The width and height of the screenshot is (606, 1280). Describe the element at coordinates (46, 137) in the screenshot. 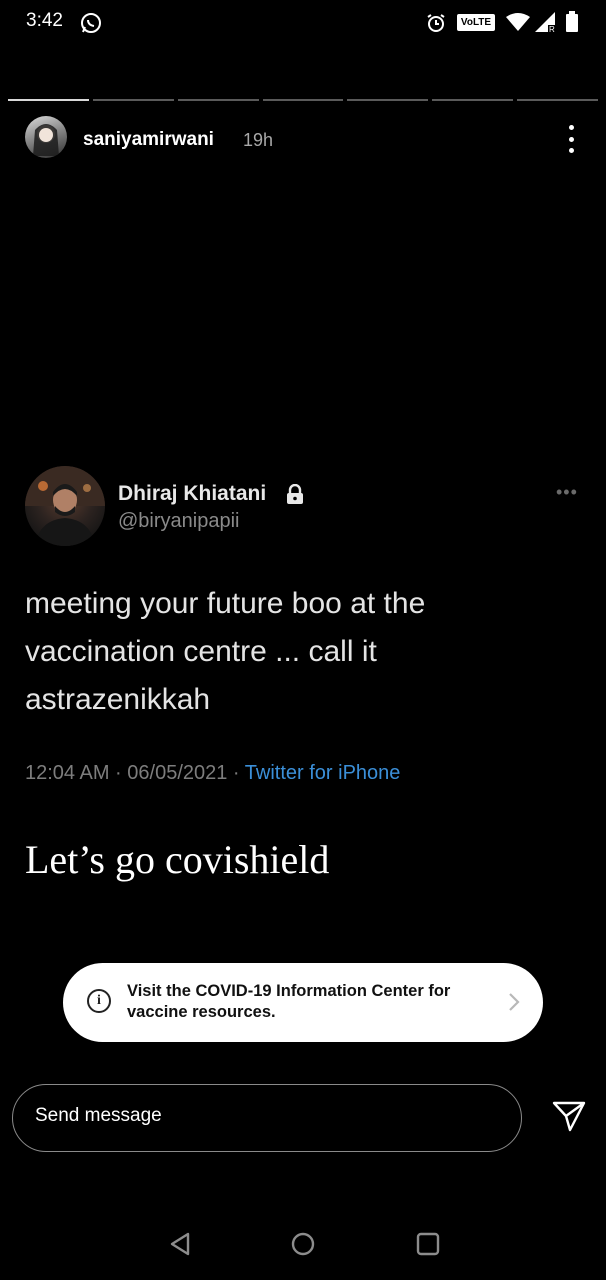

I see `avatar` at that location.